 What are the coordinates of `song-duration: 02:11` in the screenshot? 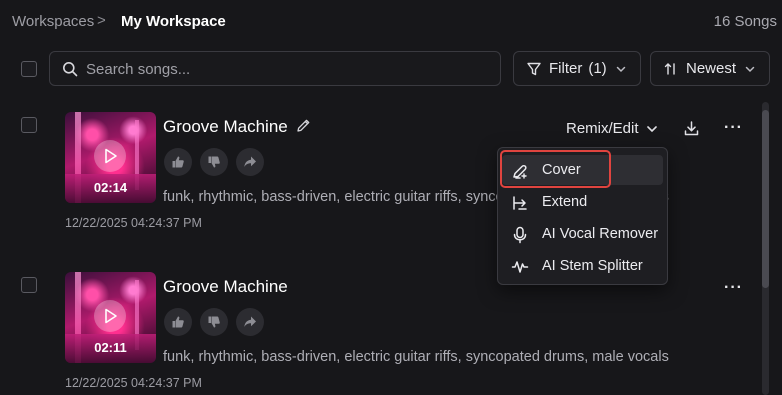 It's located at (110, 347).